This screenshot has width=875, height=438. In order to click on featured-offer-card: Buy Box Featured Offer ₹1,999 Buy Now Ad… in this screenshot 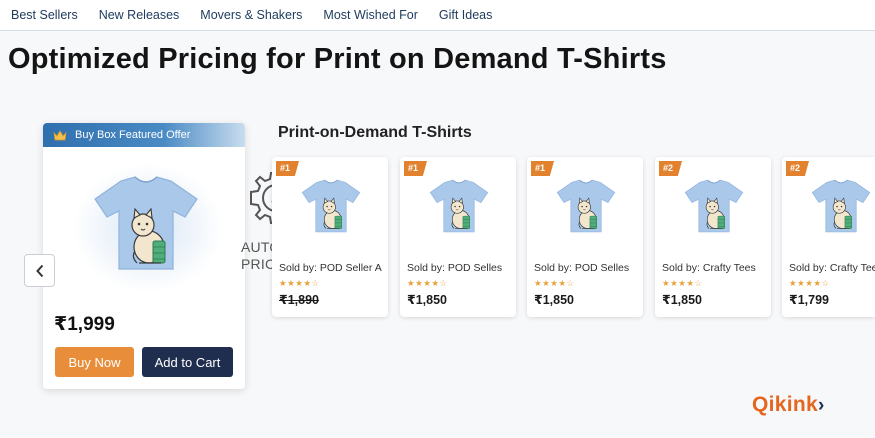, I will do `click(144, 256)`.